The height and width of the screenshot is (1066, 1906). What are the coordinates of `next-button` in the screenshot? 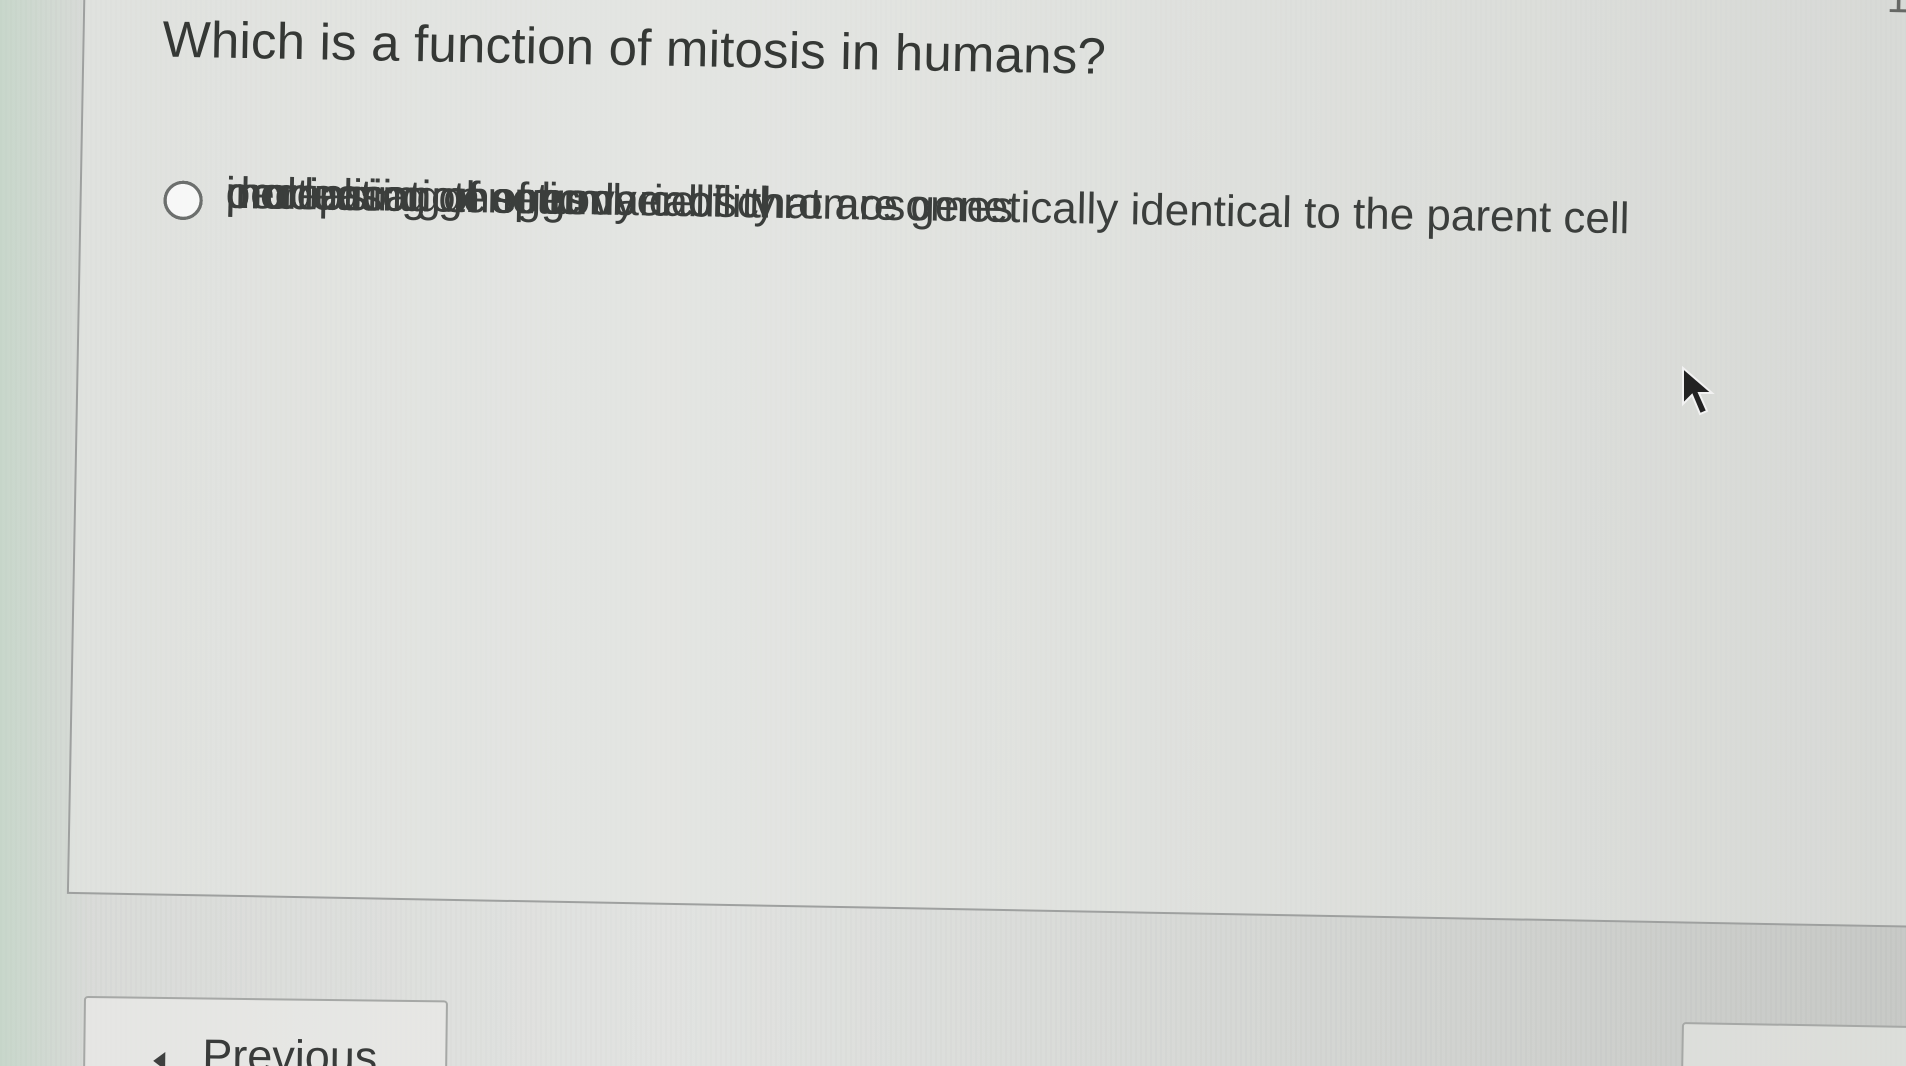 It's located at (1793, 1044).